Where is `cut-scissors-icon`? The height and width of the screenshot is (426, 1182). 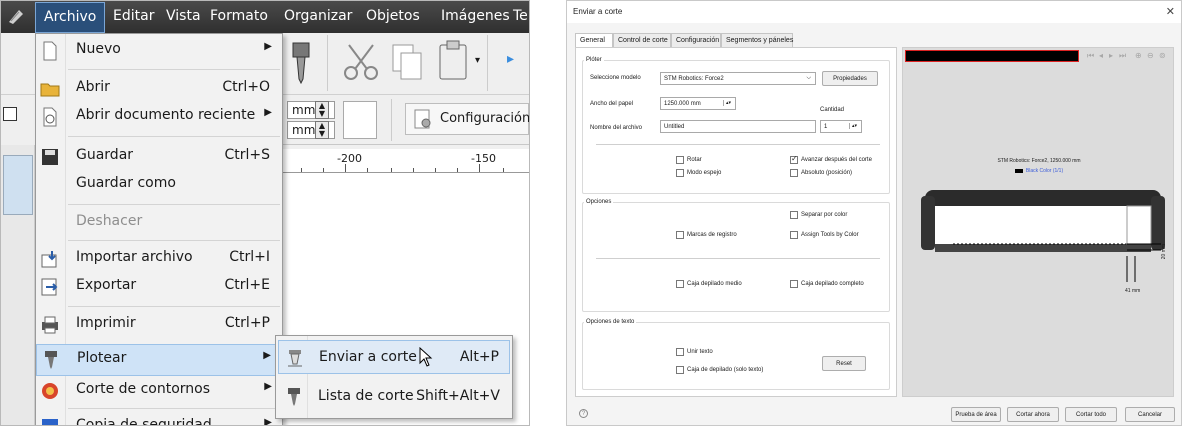
cut-scissors-icon is located at coordinates (361, 63).